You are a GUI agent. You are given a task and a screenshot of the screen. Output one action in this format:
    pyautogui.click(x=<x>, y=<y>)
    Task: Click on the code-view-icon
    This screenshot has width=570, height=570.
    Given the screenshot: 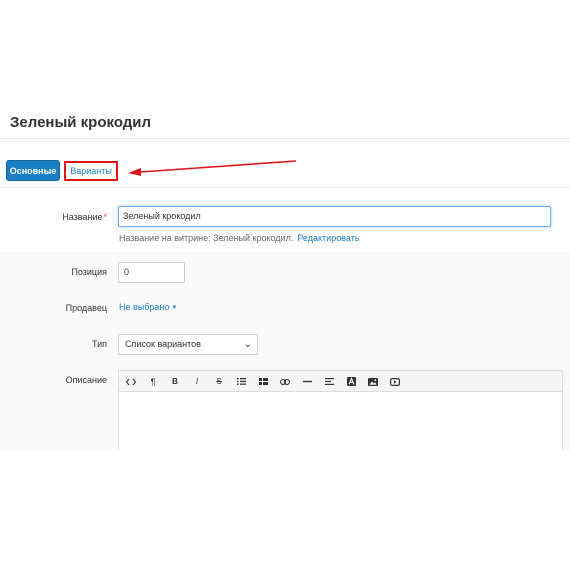 What is the action you would take?
    pyautogui.click(x=131, y=381)
    